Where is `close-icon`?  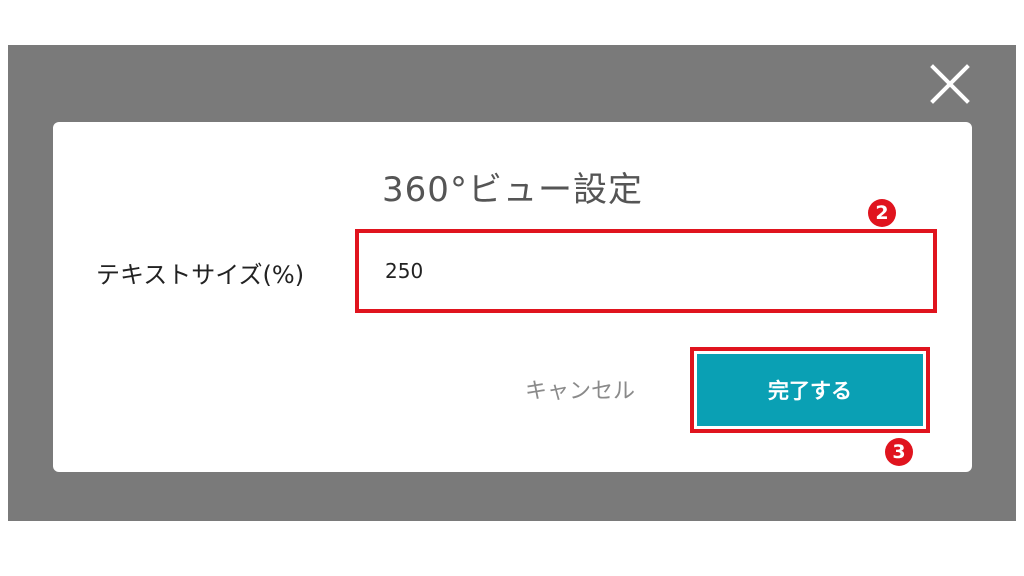
close-icon is located at coordinates (950, 84).